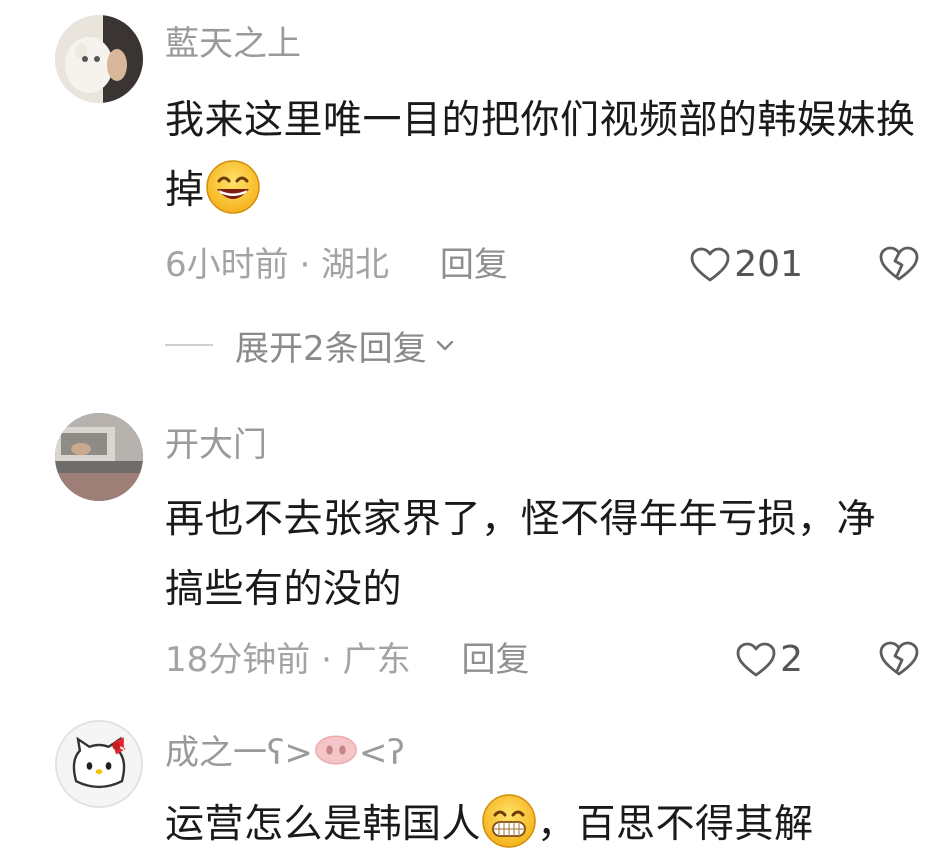 Image resolution: width=951 pixels, height=860 pixels. I want to click on time-location: 6小时前 · 湖北, so click(277, 265).